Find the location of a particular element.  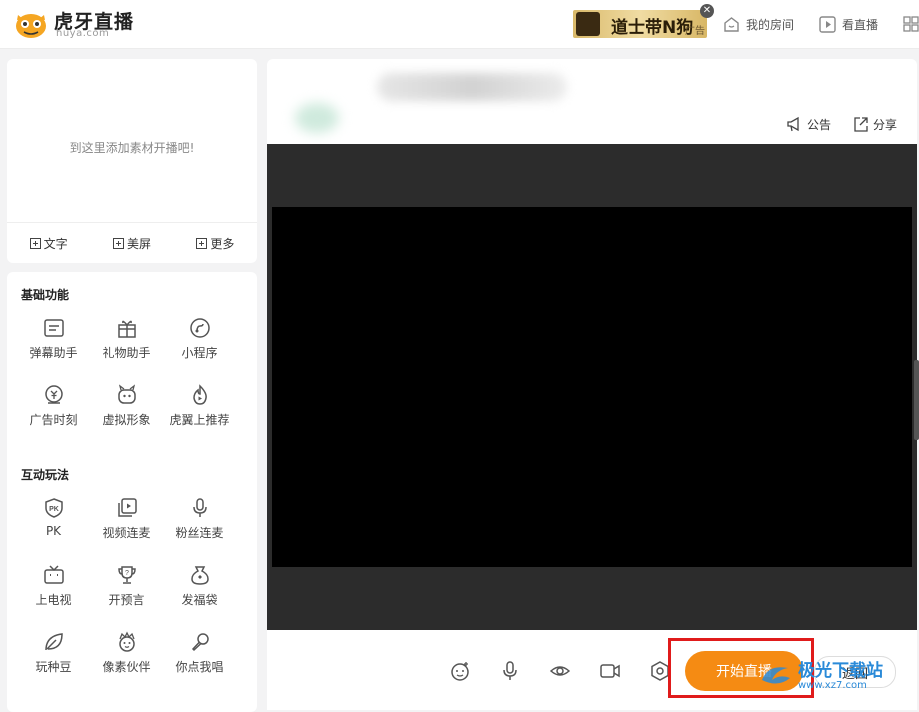

trophy-icon: ? is located at coordinates (126, 575).